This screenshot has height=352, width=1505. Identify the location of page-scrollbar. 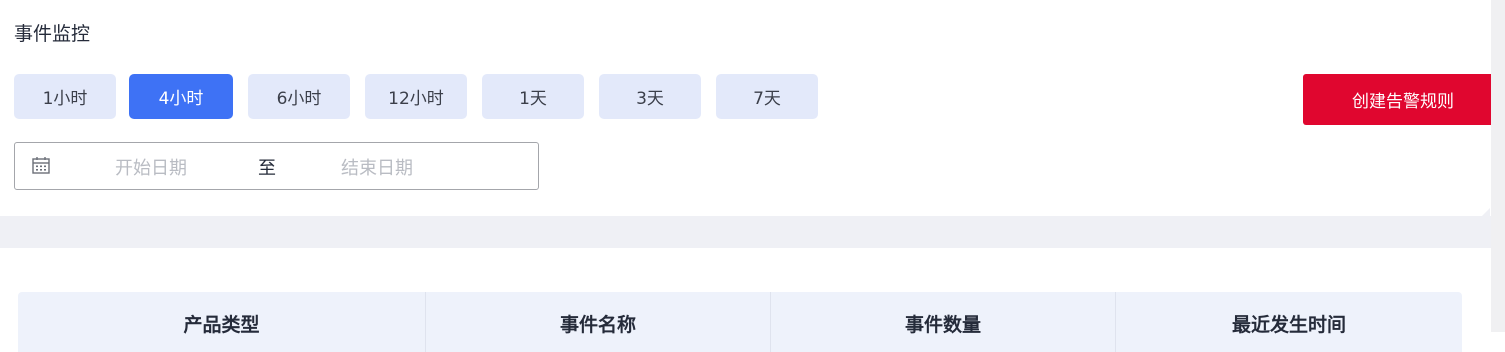
(1498, 166).